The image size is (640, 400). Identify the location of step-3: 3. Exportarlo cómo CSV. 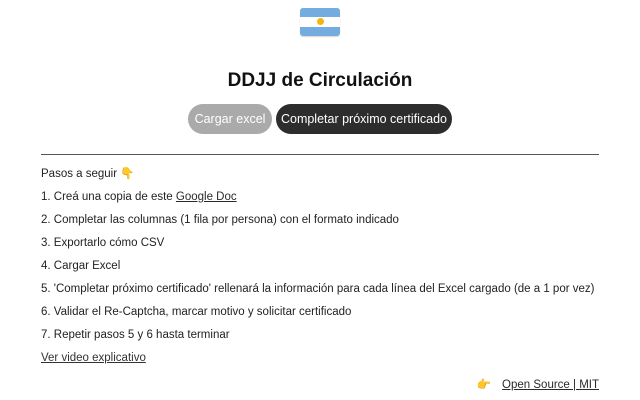
(103, 243).